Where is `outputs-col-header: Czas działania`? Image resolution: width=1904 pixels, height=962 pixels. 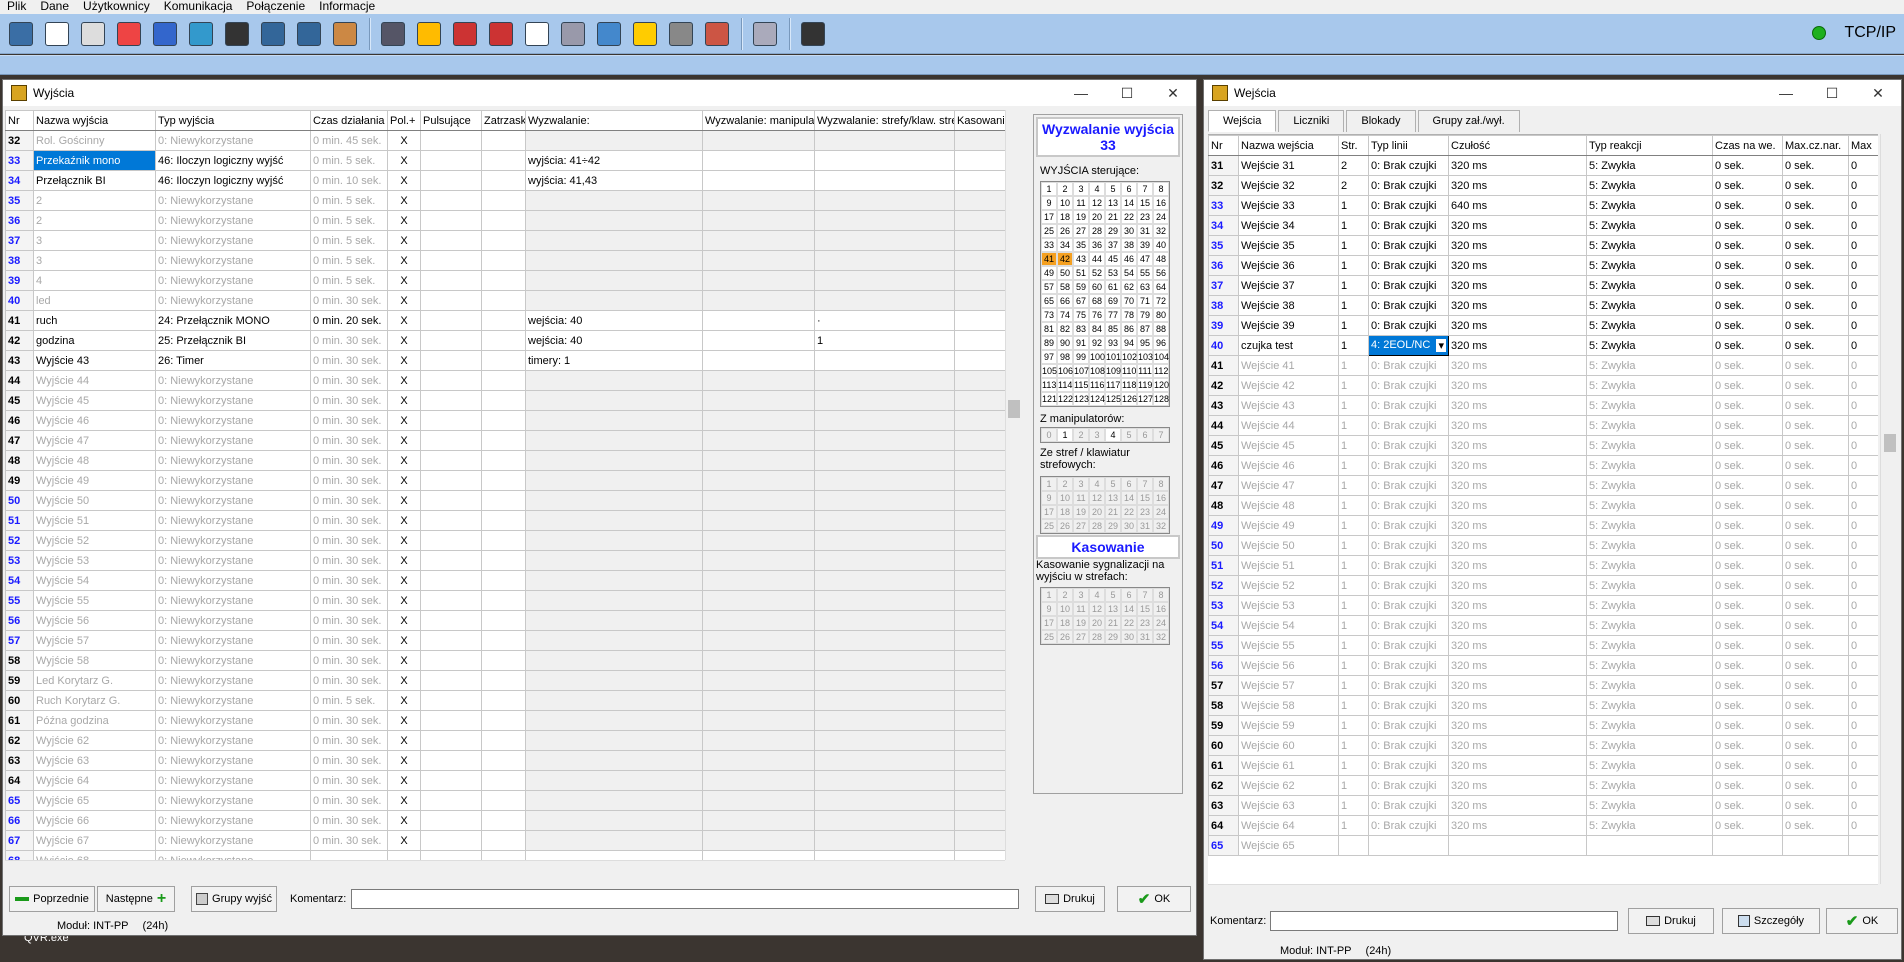
outputs-col-header: Czas działania is located at coordinates (349, 120).